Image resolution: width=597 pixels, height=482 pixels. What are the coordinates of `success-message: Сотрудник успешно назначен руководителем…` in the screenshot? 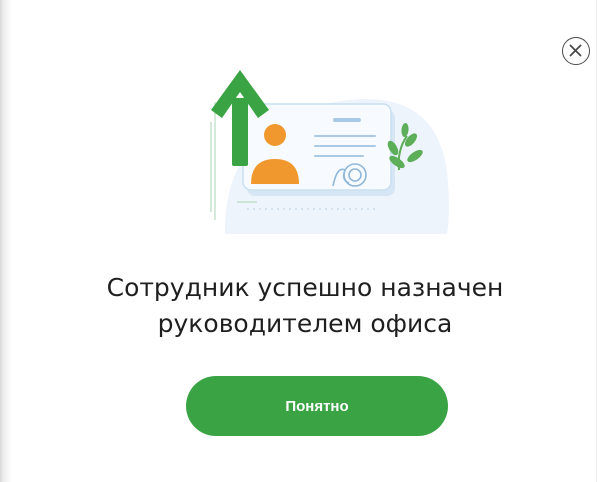 It's located at (305, 306).